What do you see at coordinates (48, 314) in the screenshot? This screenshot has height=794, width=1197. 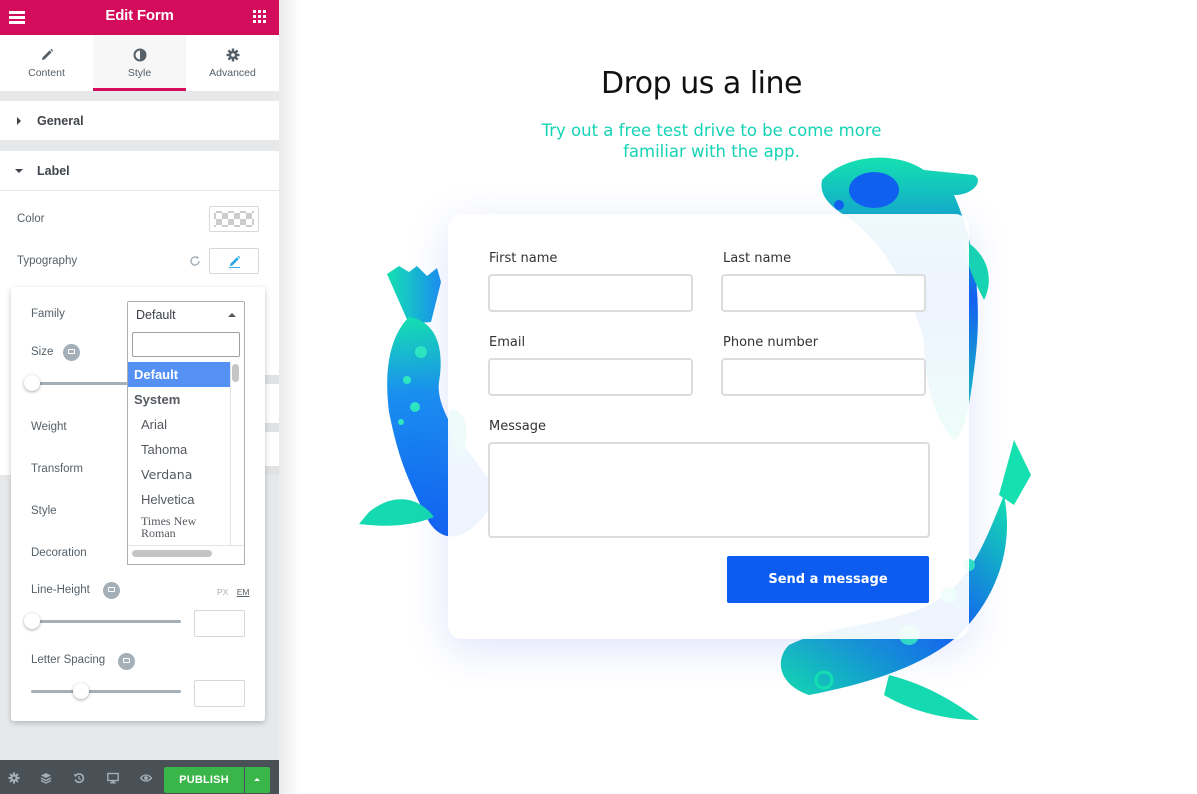 I see `family-label: Family` at bounding box center [48, 314].